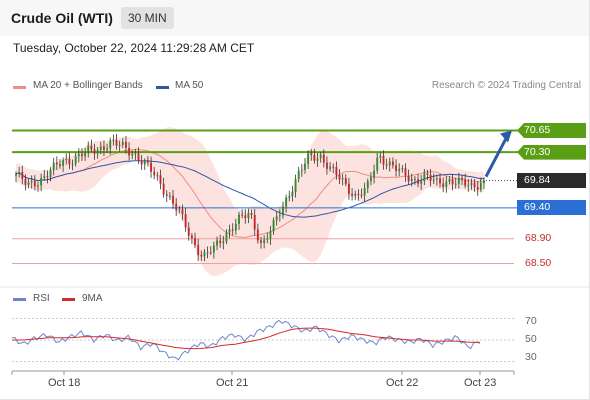 The height and width of the screenshot is (400, 590). I want to click on ma9-legend-swatch, so click(68, 299).